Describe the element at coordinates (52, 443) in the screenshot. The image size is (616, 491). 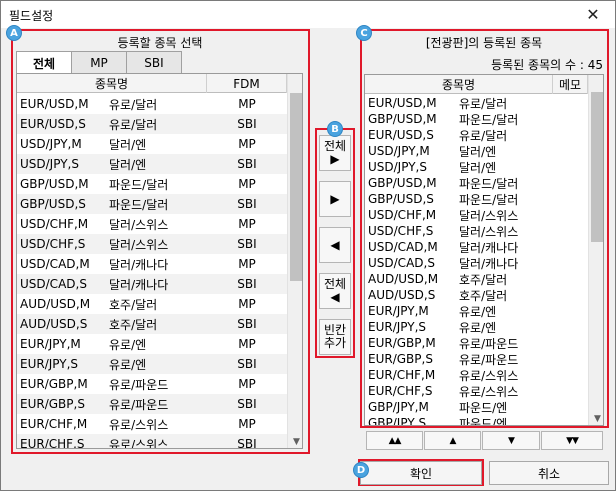
I see `item-code: EUR/CHF,S` at that location.